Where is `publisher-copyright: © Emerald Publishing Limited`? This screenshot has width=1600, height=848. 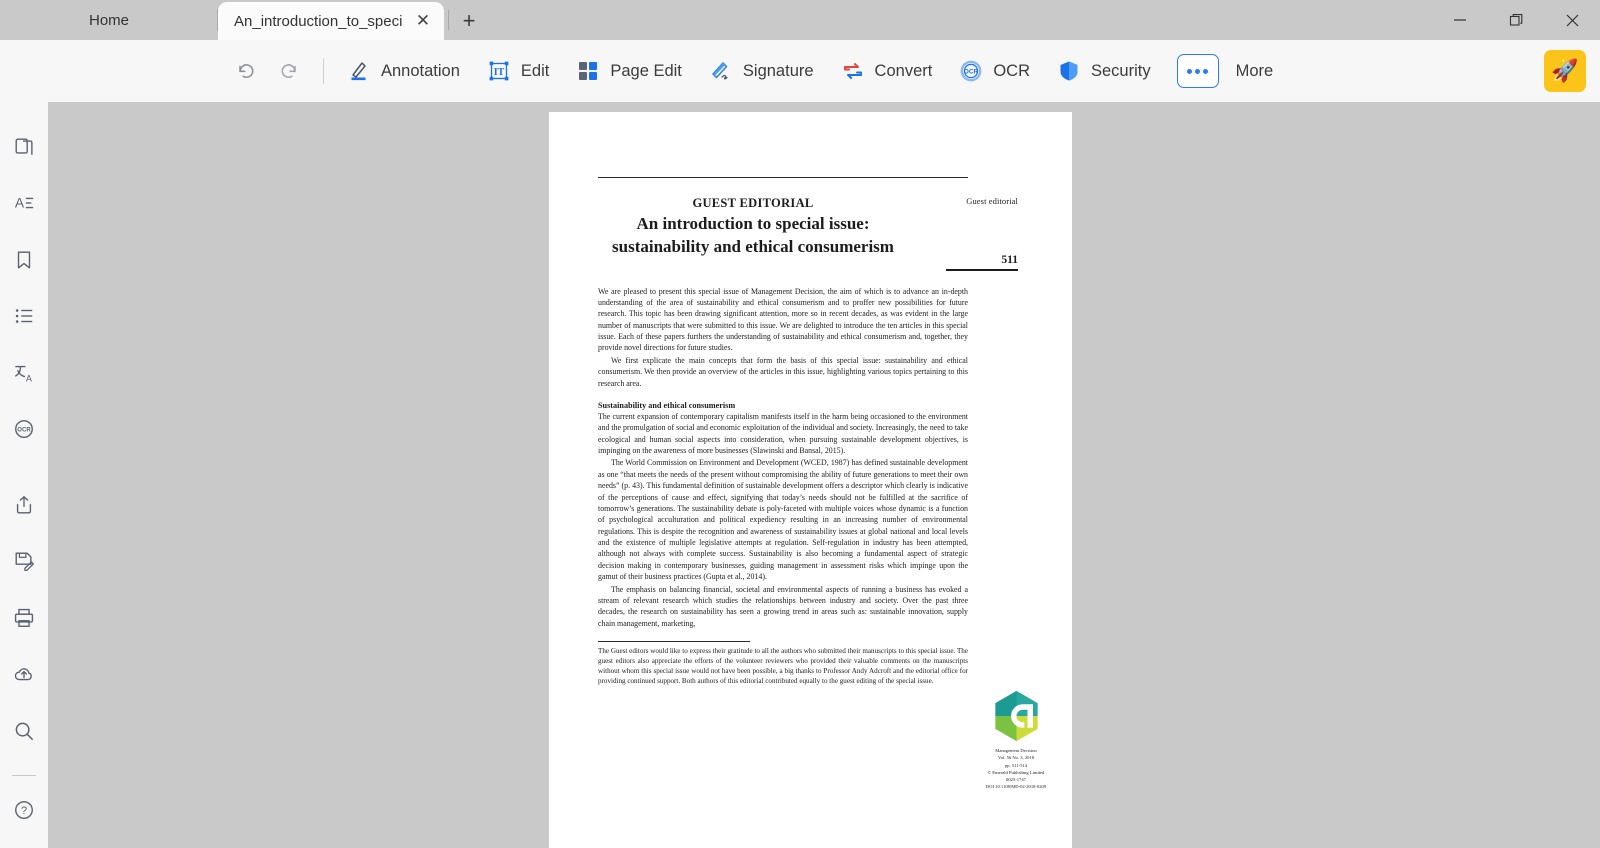
publisher-copyright: © Emerald Publishing Limited is located at coordinates (1016, 772).